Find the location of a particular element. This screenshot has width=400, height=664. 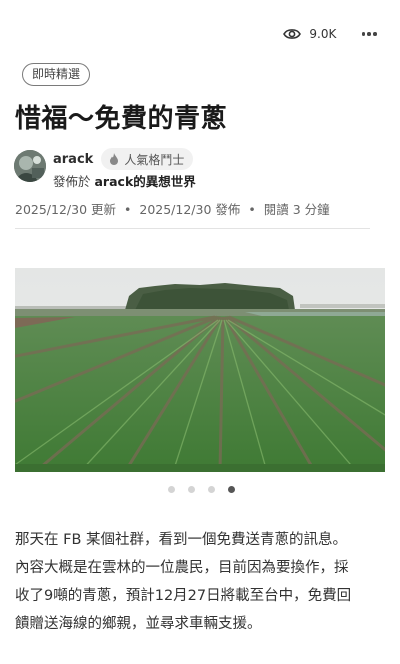

body-paragraph-line: 那天在 FB 某個社群，看到一個免費送青蔥的訊息。 is located at coordinates (181, 540).